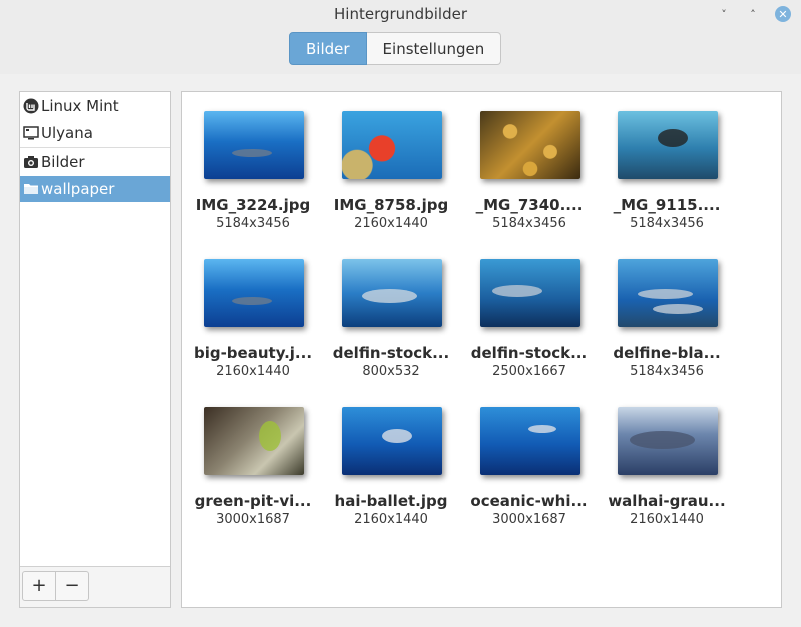 The height and width of the screenshot is (627, 801). What do you see at coordinates (724, 14) in the screenshot?
I see `minimize-icon: ˅` at bounding box center [724, 14].